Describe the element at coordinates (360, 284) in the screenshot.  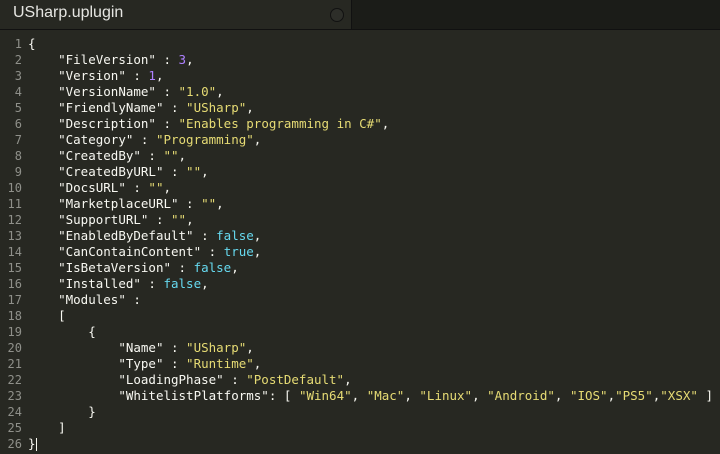
I see `code-line: 16 "Installed" : false,` at that location.